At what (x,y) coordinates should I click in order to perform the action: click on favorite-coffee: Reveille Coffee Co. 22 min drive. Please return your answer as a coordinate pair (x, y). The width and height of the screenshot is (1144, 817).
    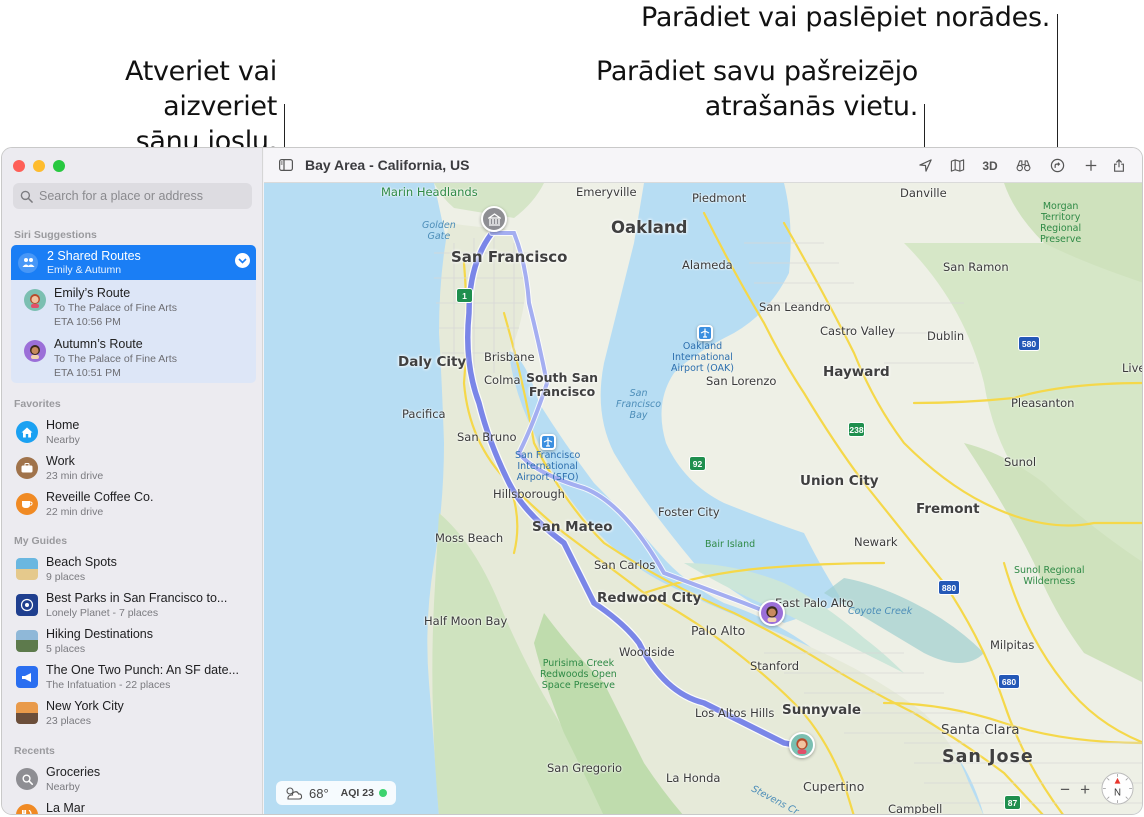
    Looking at the image, I should click on (132, 508).